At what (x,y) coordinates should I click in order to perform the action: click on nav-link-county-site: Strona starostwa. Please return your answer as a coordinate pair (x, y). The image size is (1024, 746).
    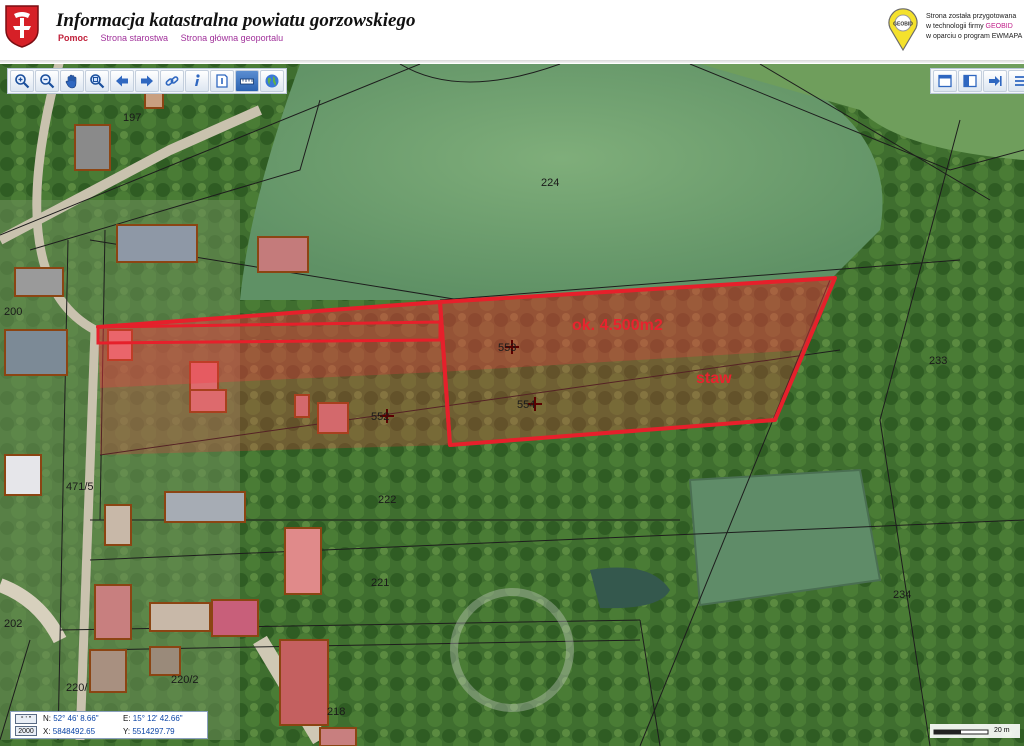
    Looking at the image, I should click on (135, 38).